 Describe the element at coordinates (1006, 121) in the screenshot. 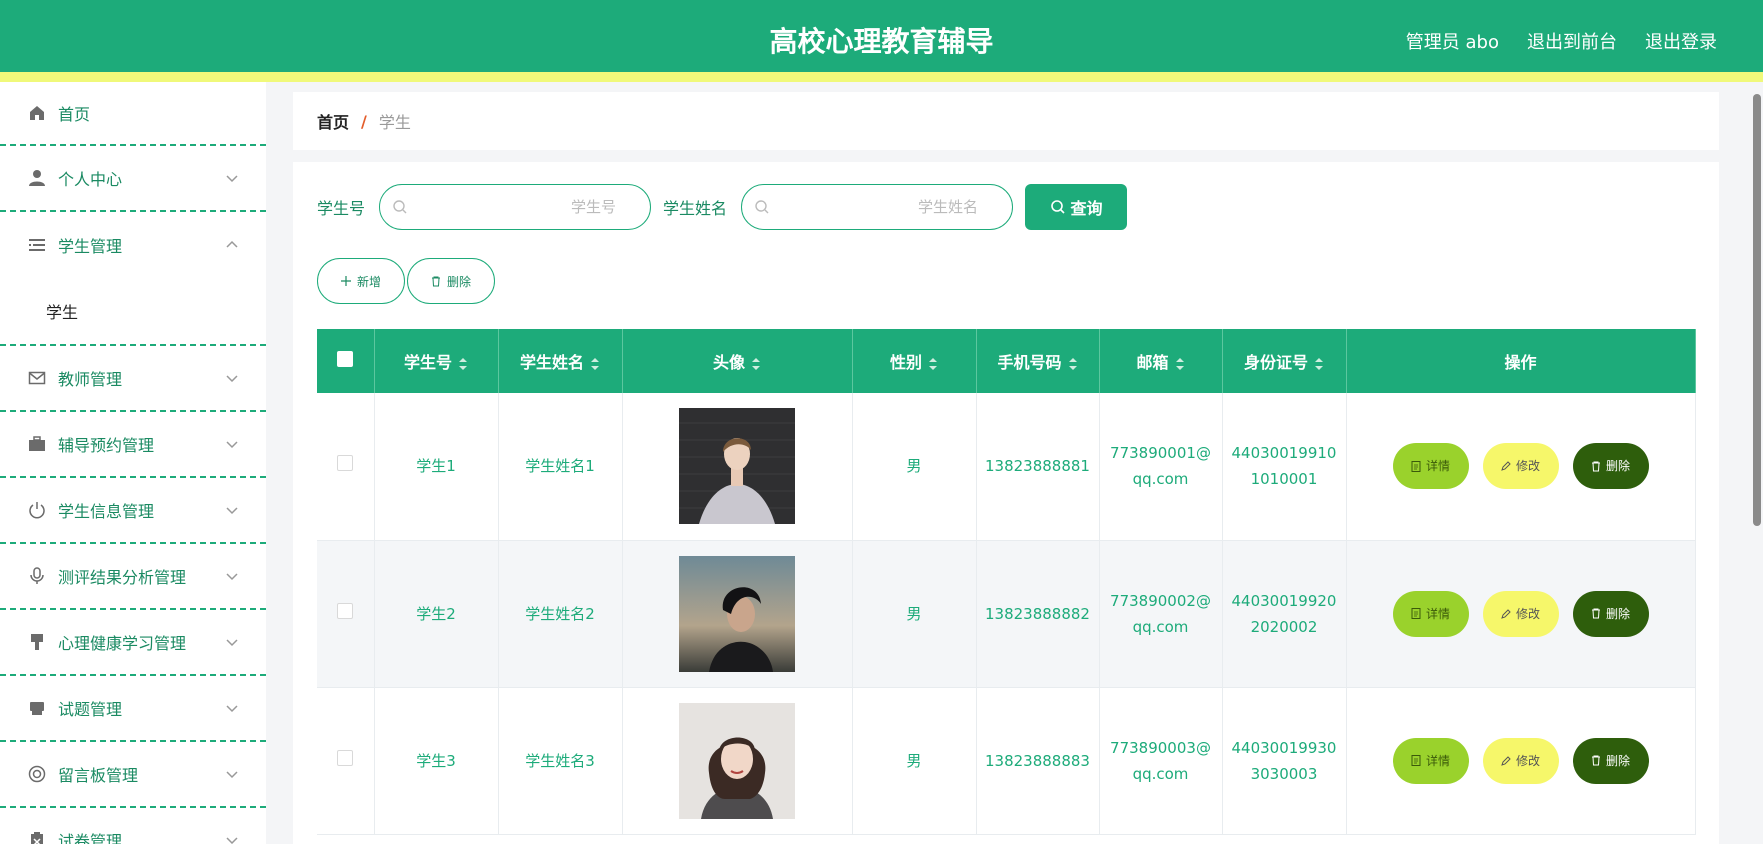

I see `breadcrumb: 首页 / 学生` at that location.